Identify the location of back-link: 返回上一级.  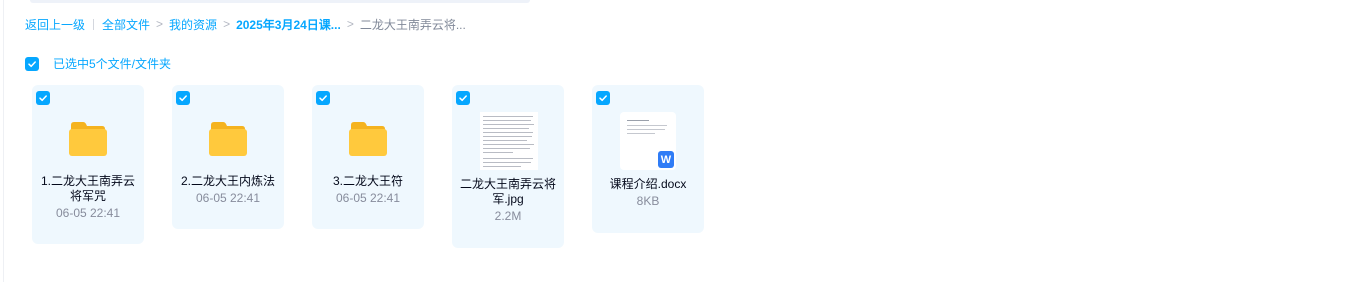
(55, 24).